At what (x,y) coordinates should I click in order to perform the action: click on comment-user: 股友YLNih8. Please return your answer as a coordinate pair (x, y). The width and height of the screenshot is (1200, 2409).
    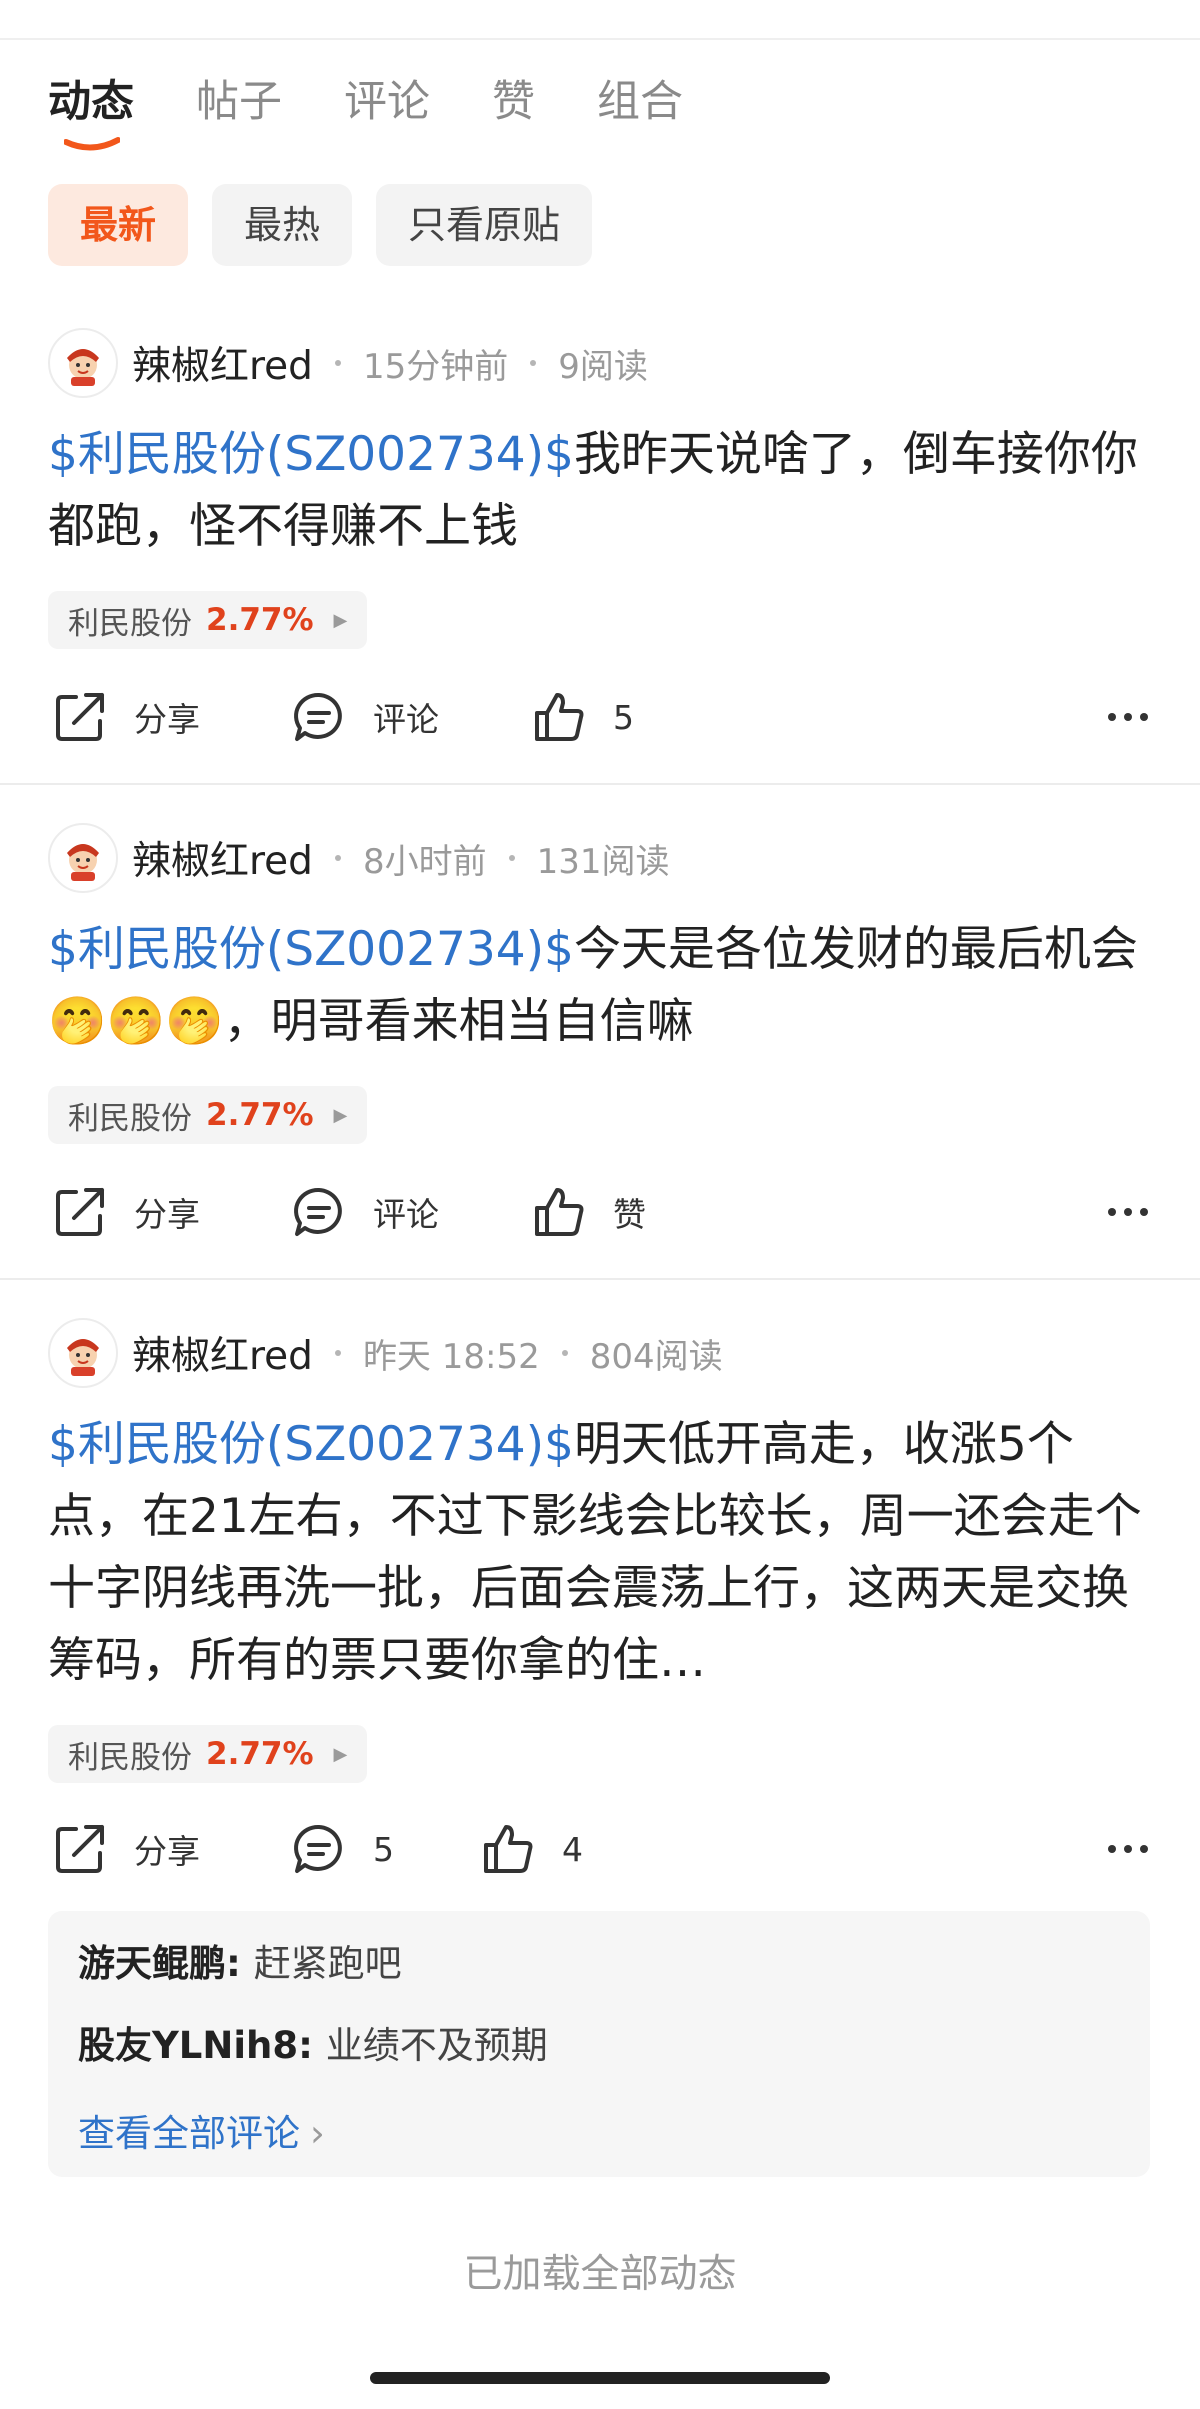
    Looking at the image, I should click on (188, 2045).